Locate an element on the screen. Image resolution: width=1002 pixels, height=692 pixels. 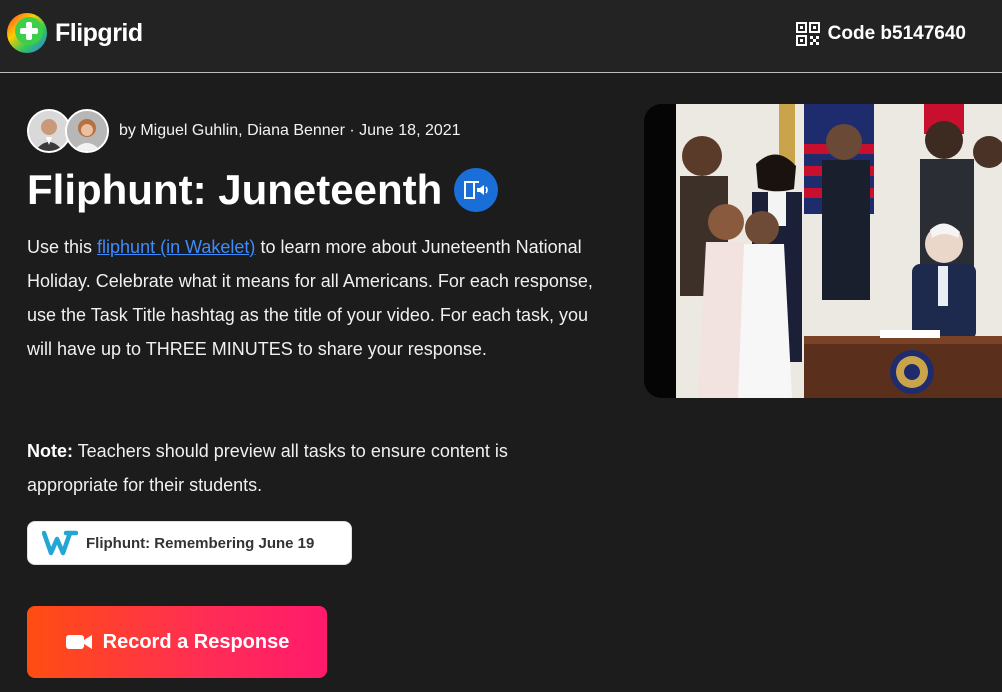
brand-name: Flipgrid is located at coordinates (99, 33).